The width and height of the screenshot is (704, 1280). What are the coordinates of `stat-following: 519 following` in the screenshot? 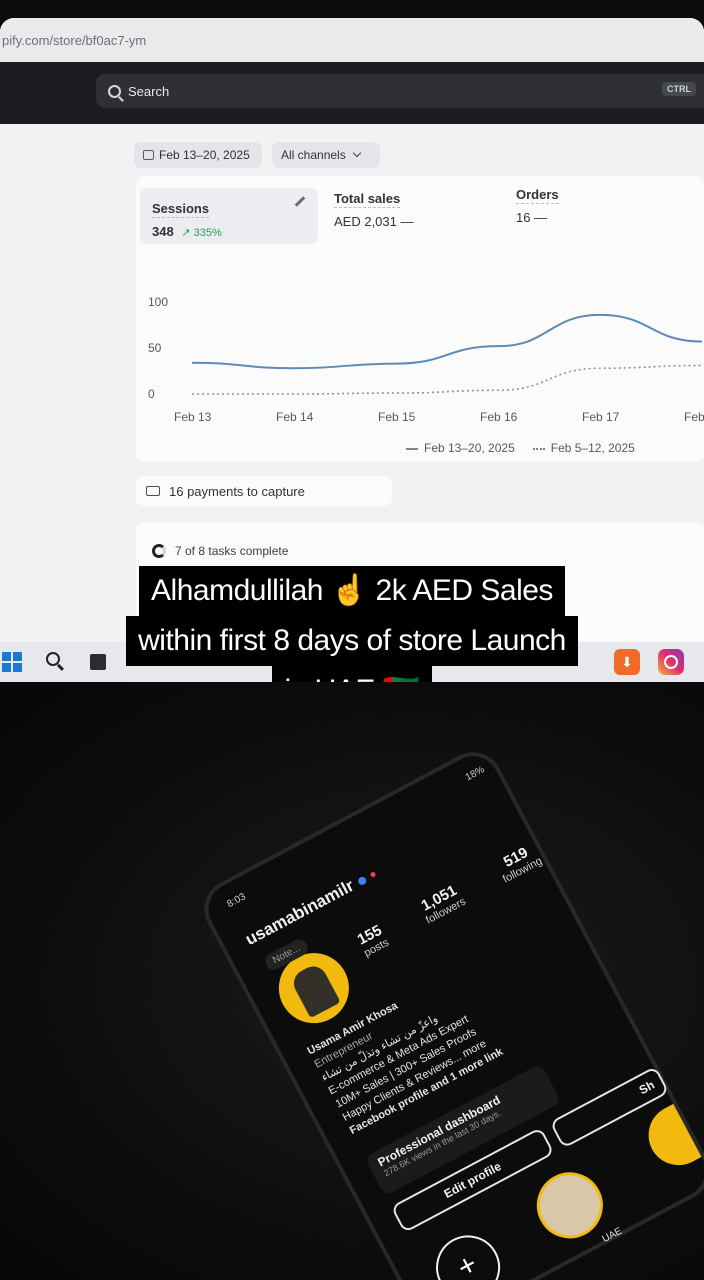 It's located at (519, 863).